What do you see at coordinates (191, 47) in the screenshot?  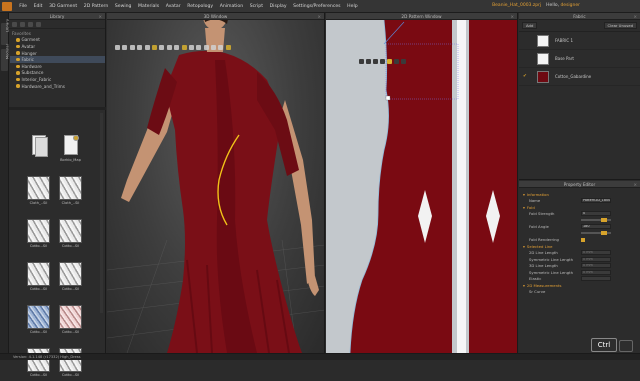 I see `stress-icon` at bounding box center [191, 47].